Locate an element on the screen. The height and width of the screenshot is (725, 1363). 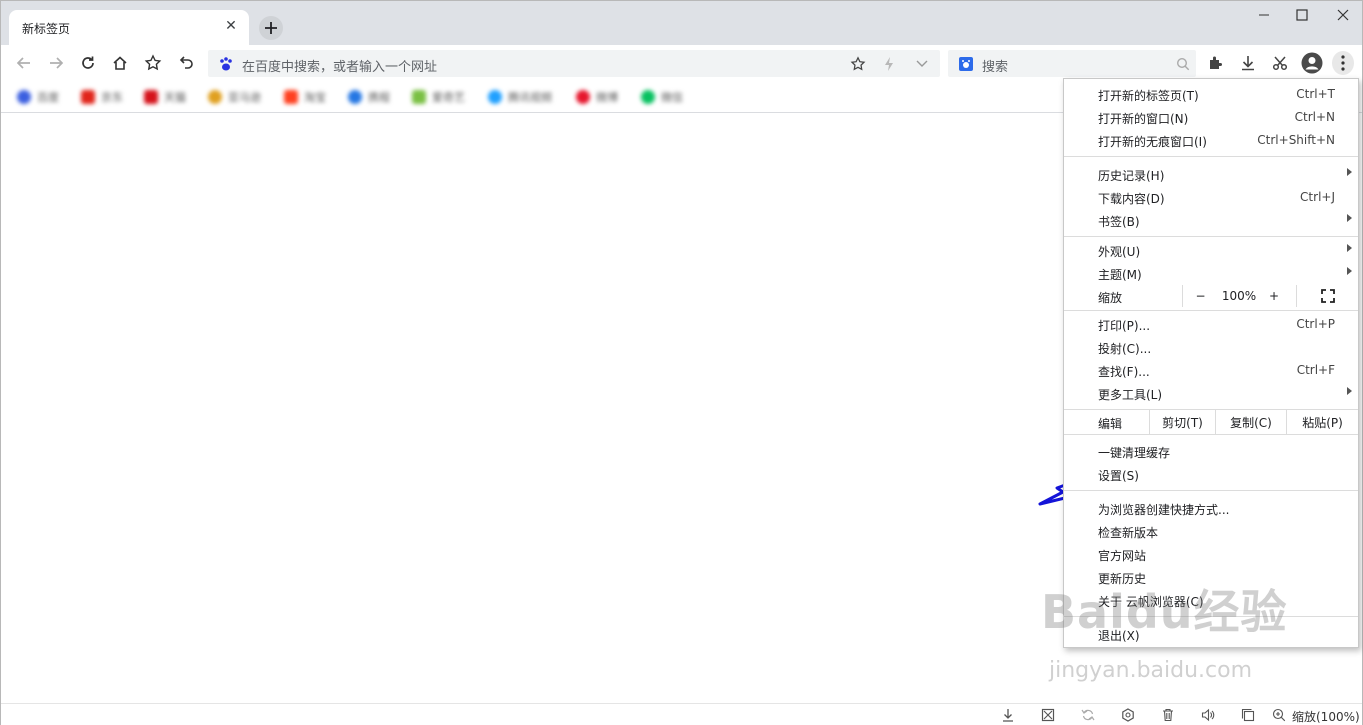
home-button is located at coordinates (120, 63).